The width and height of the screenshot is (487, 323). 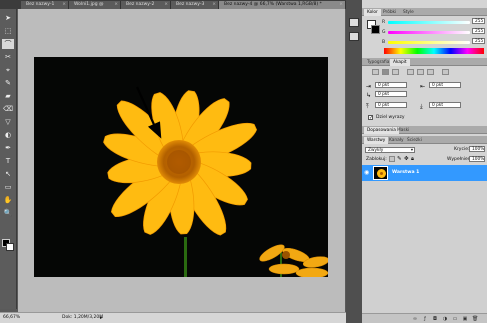 What do you see at coordinates (376, 159) in the screenshot?
I see `lock-label: Zablokuj:` at bounding box center [376, 159].